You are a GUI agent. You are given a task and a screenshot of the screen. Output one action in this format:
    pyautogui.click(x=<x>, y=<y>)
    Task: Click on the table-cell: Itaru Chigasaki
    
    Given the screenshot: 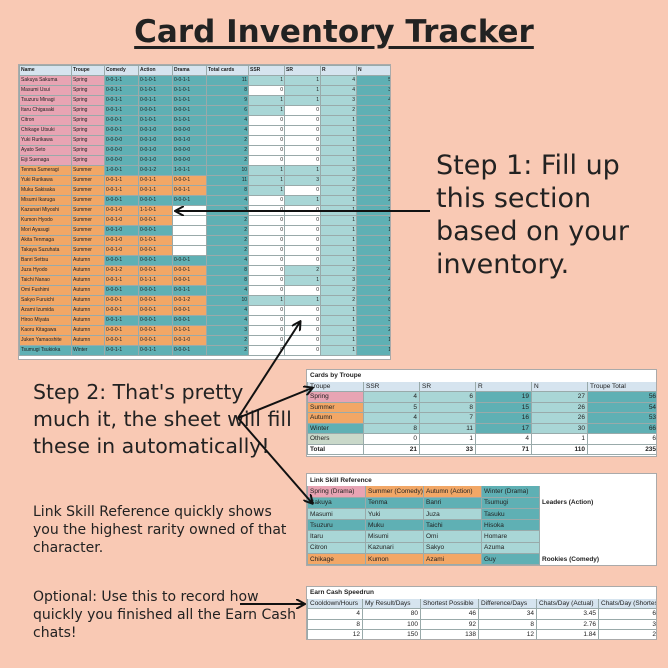 What is the action you would take?
    pyautogui.click(x=45, y=110)
    